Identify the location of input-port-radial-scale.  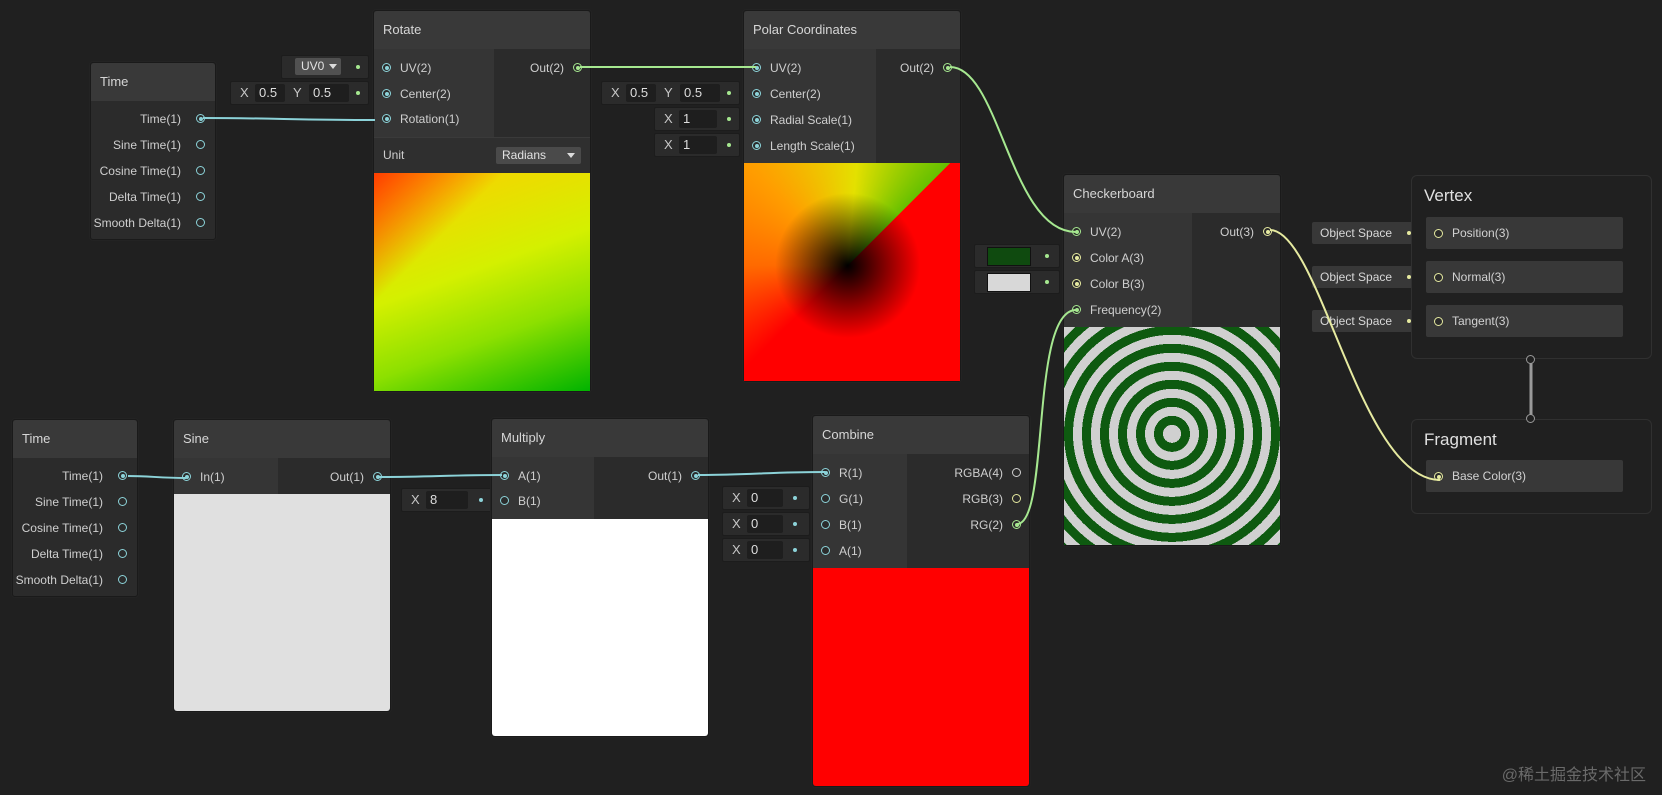
(756, 119).